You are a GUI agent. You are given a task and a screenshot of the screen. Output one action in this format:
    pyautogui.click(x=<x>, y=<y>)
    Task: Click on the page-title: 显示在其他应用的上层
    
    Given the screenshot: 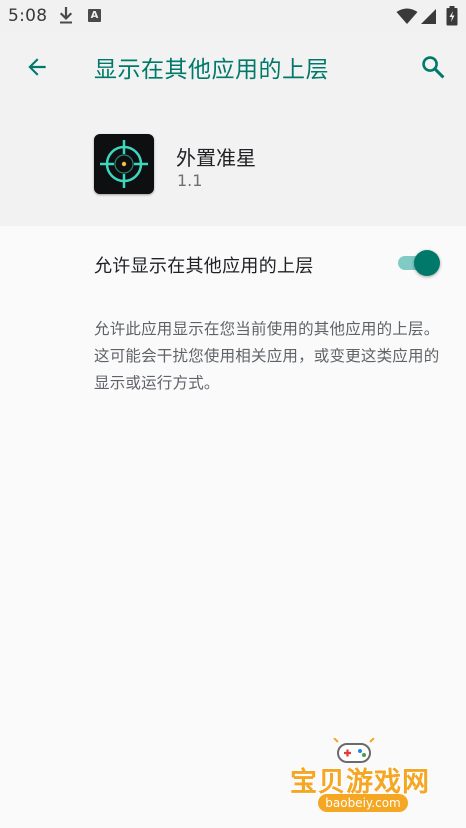 What is the action you would take?
    pyautogui.click(x=211, y=70)
    